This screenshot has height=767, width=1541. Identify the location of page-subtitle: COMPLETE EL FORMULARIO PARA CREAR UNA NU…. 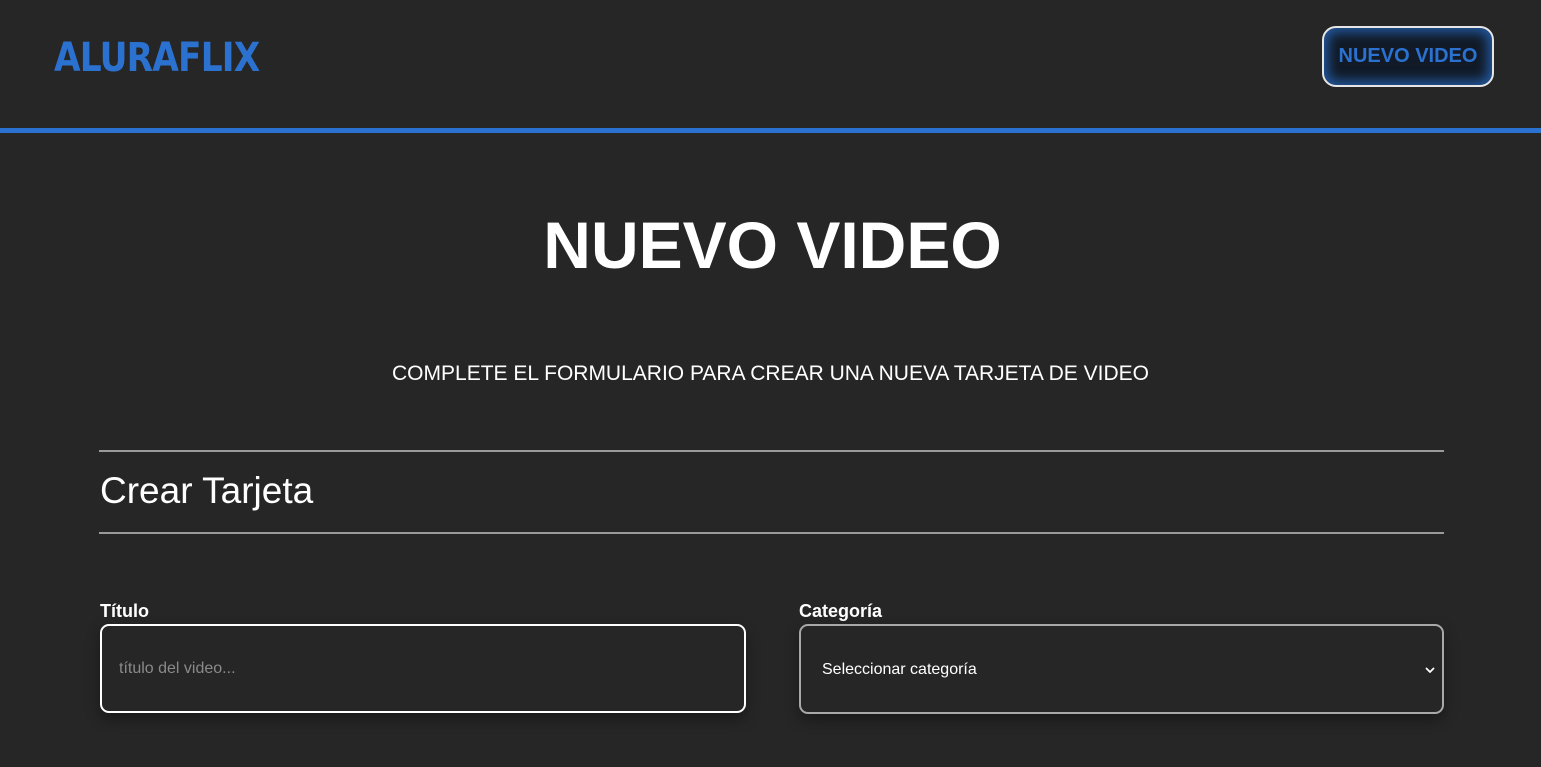
(770, 373).